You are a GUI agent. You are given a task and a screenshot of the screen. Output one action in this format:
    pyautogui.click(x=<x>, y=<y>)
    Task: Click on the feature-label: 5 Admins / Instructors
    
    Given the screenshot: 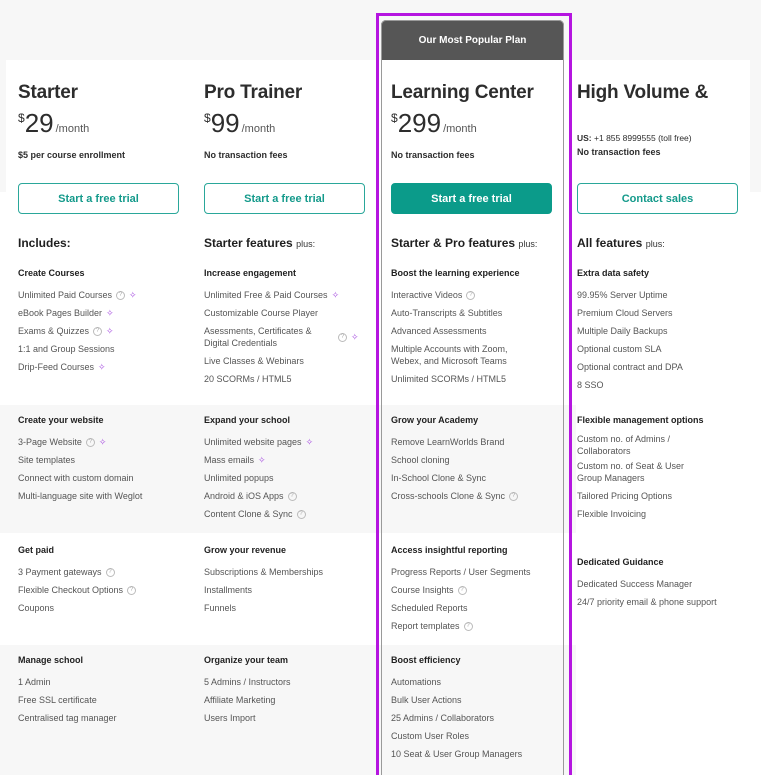 What is the action you would take?
    pyautogui.click(x=247, y=682)
    